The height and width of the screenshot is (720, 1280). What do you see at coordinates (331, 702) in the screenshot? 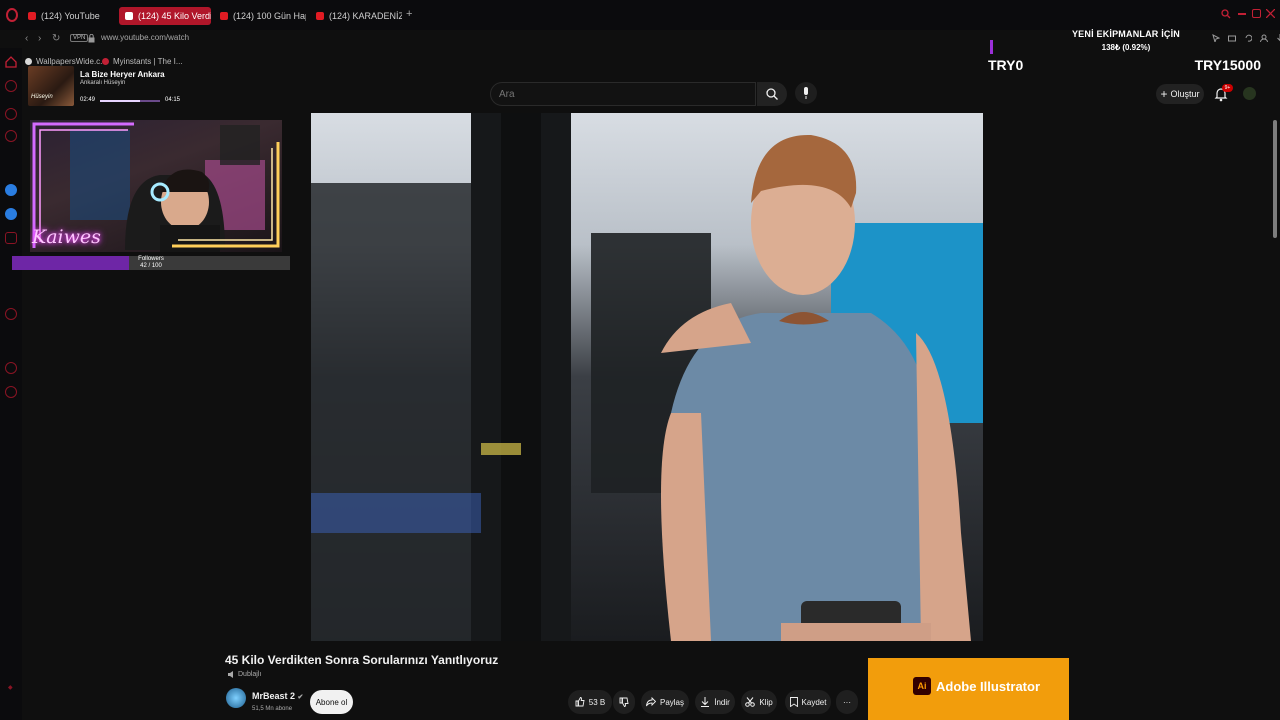
I see `subscribe-button: Abone ol` at bounding box center [331, 702].